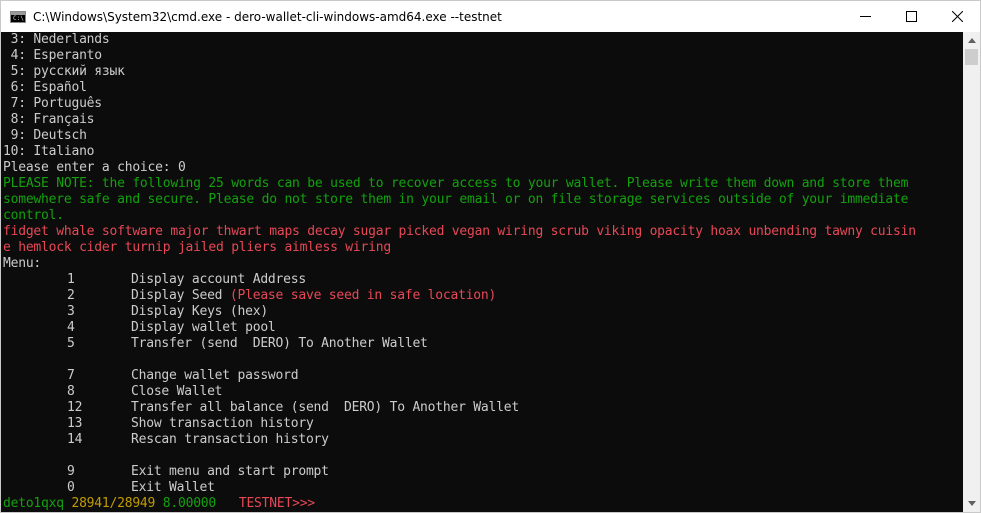 The height and width of the screenshot is (513, 981). I want to click on scroll-up-button, so click(971, 40).